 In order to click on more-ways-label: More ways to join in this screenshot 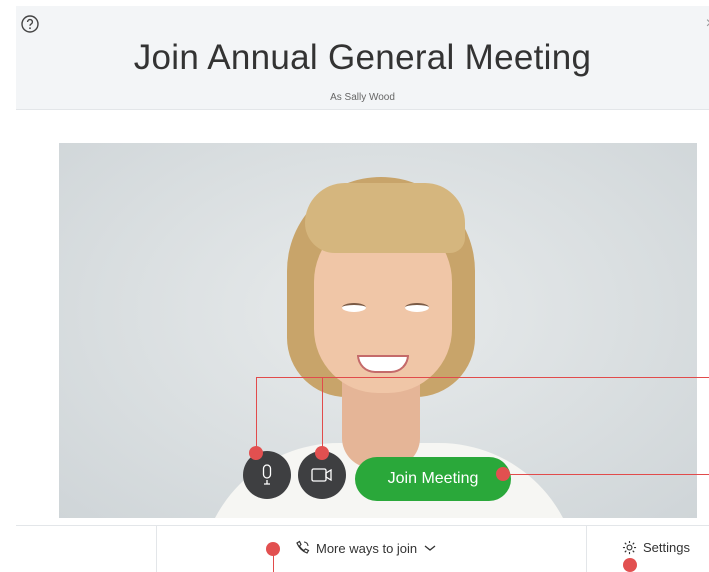, I will do `click(367, 548)`.